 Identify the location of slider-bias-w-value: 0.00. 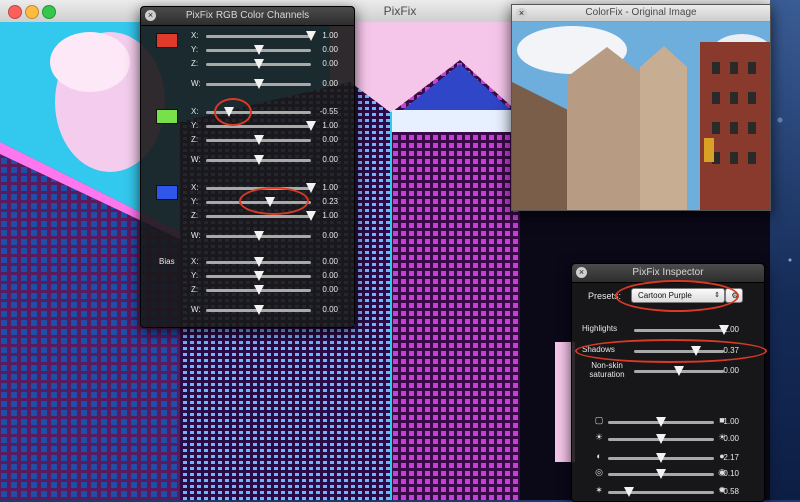
(330, 309).